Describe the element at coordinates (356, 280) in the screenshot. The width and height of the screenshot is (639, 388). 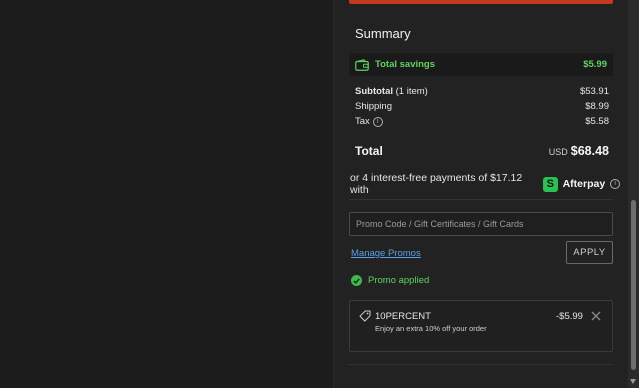
I see `check-circle-icon` at that location.